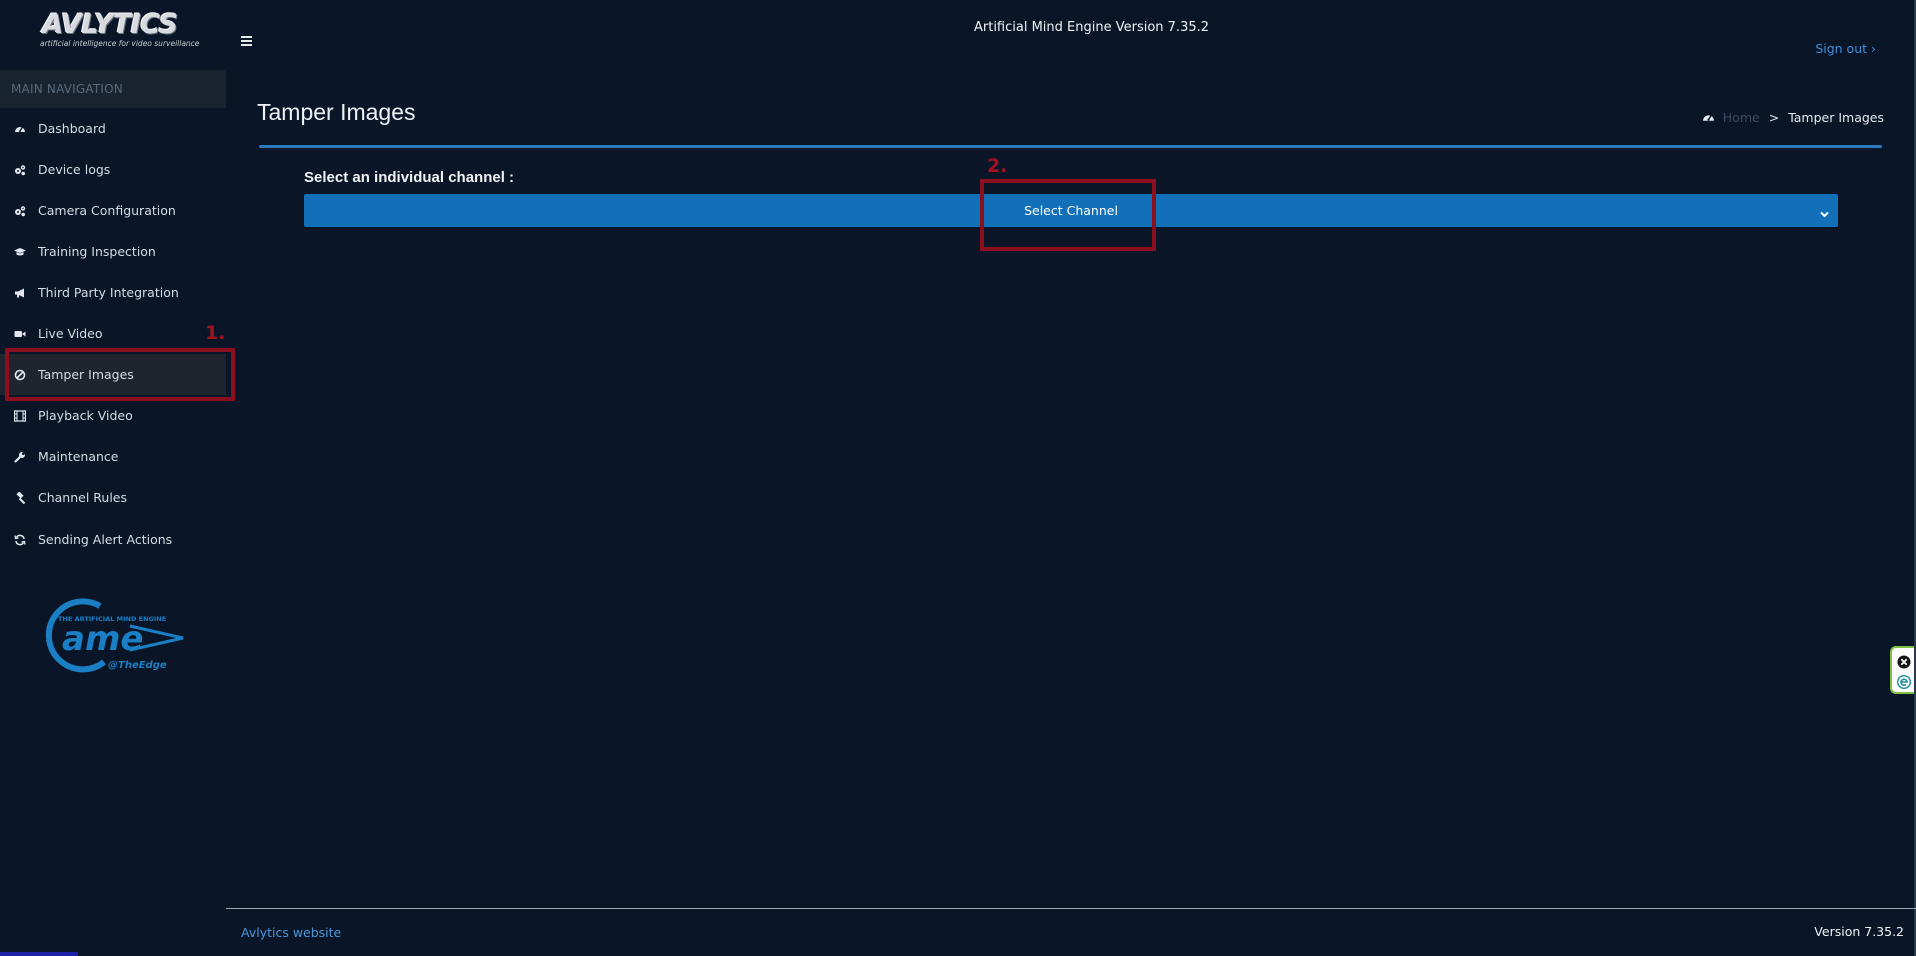 The image size is (1916, 956). What do you see at coordinates (20, 540) in the screenshot?
I see `refresh-icon` at bounding box center [20, 540].